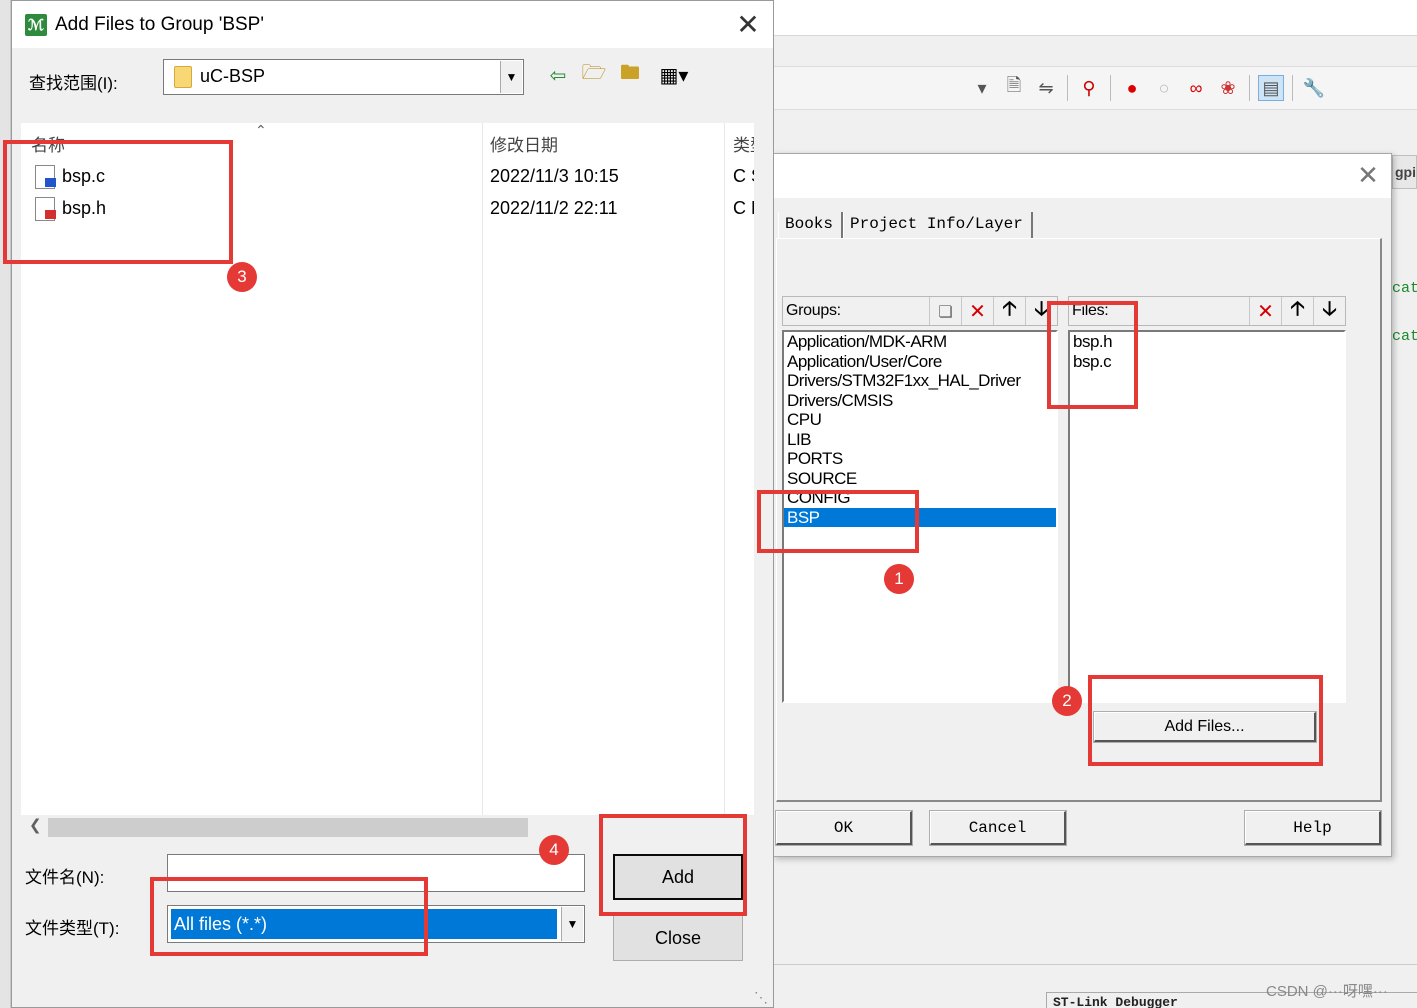  What do you see at coordinates (1196, 88) in the screenshot?
I see `kill-breakpoints-icon: ∞` at bounding box center [1196, 88].